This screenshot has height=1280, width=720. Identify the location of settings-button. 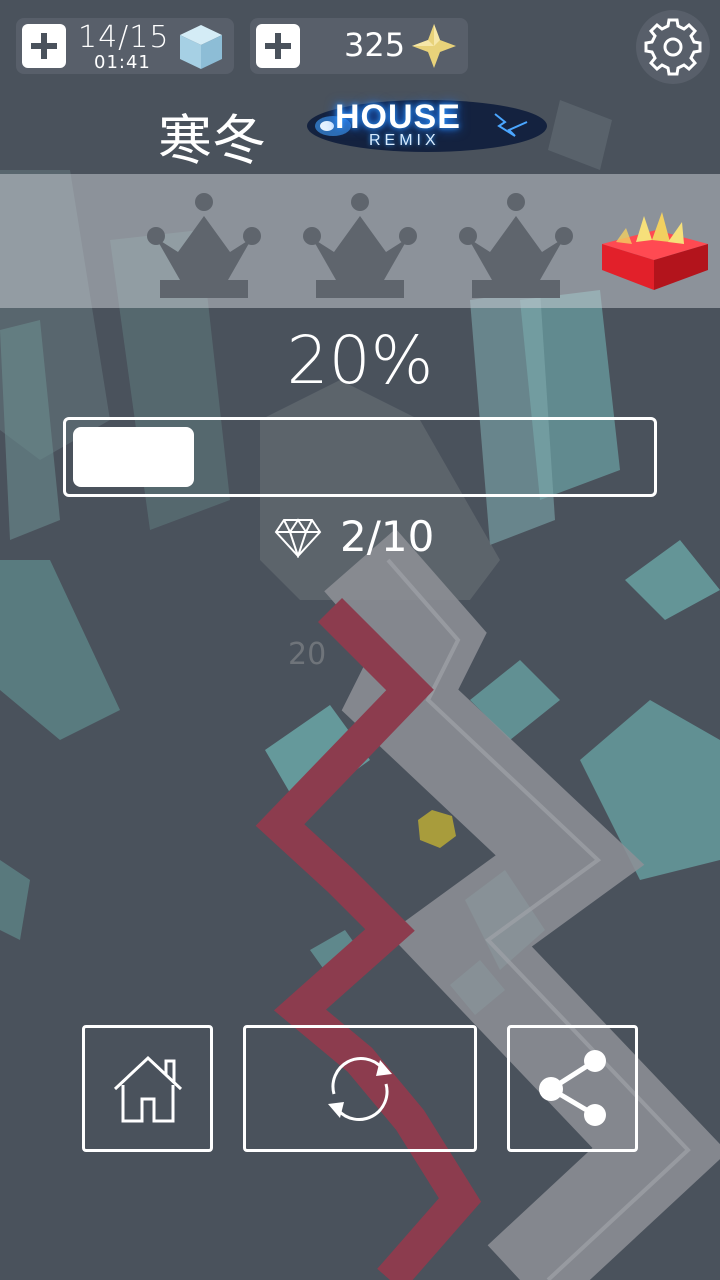
(673, 47).